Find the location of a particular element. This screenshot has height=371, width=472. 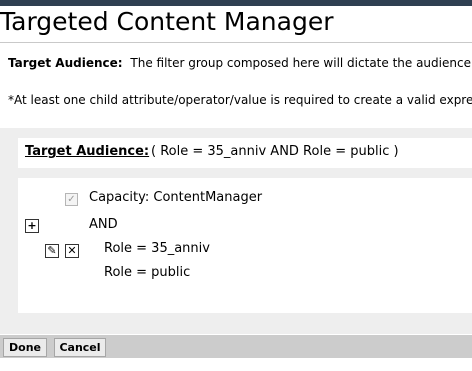

operator-label: AND is located at coordinates (103, 224).